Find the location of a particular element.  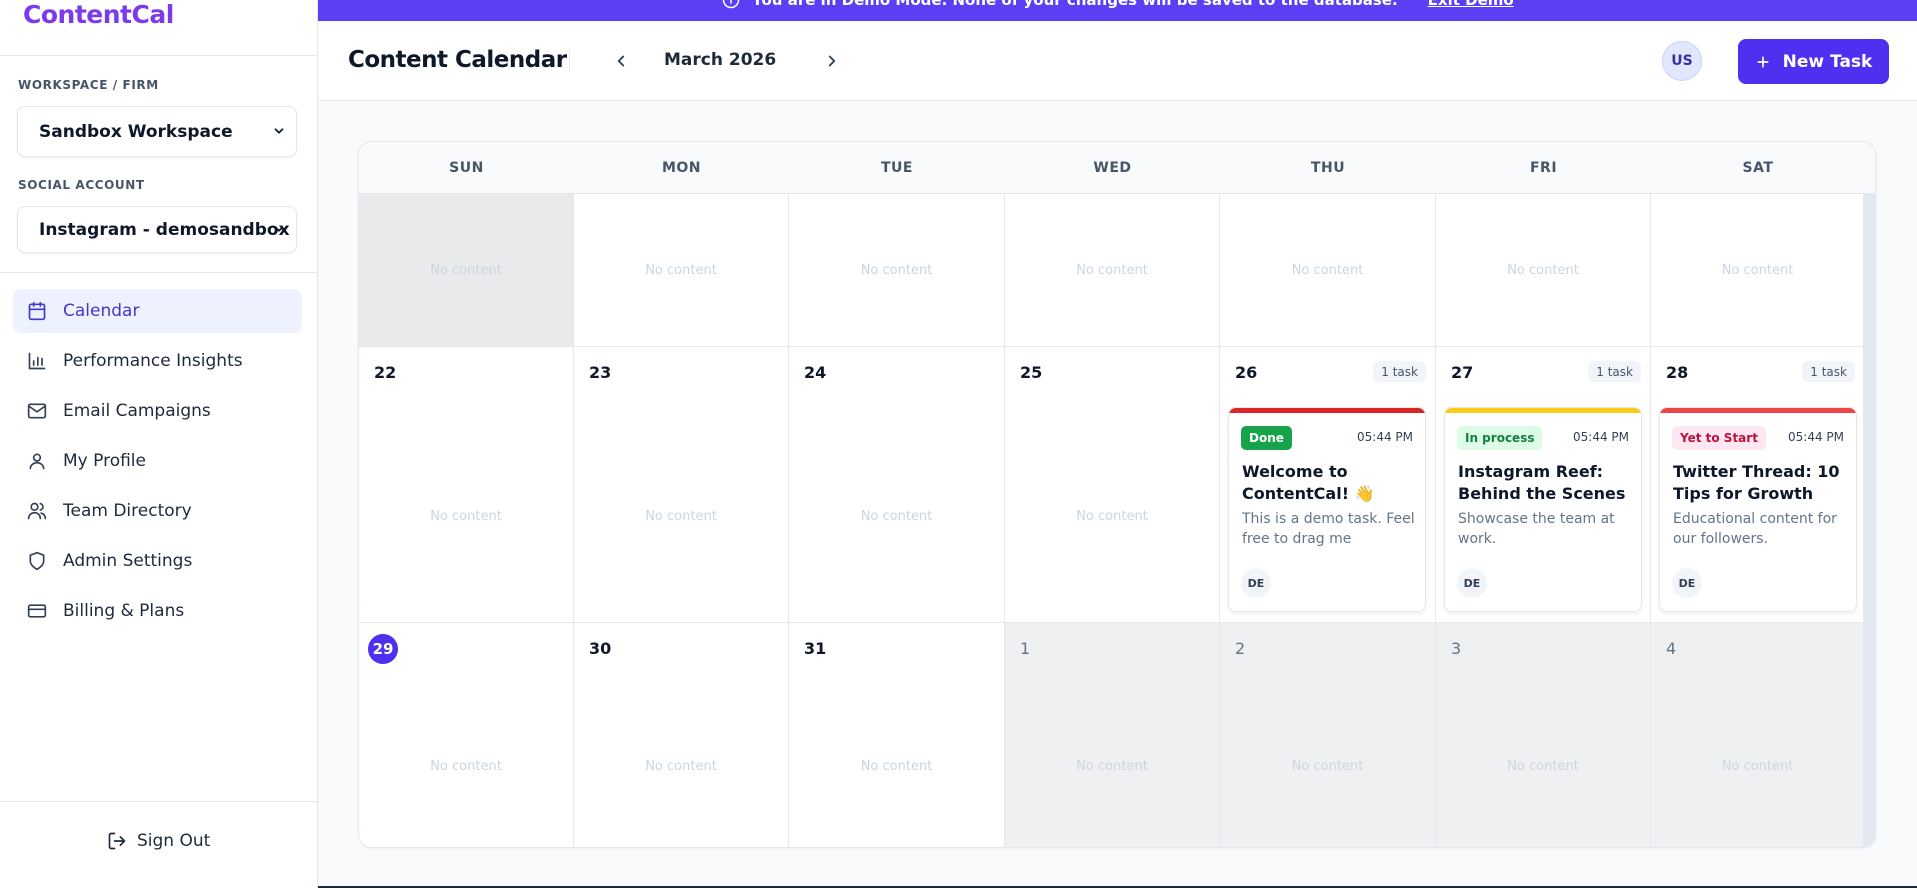

sidebar-item-label: My Profile is located at coordinates (104, 461).